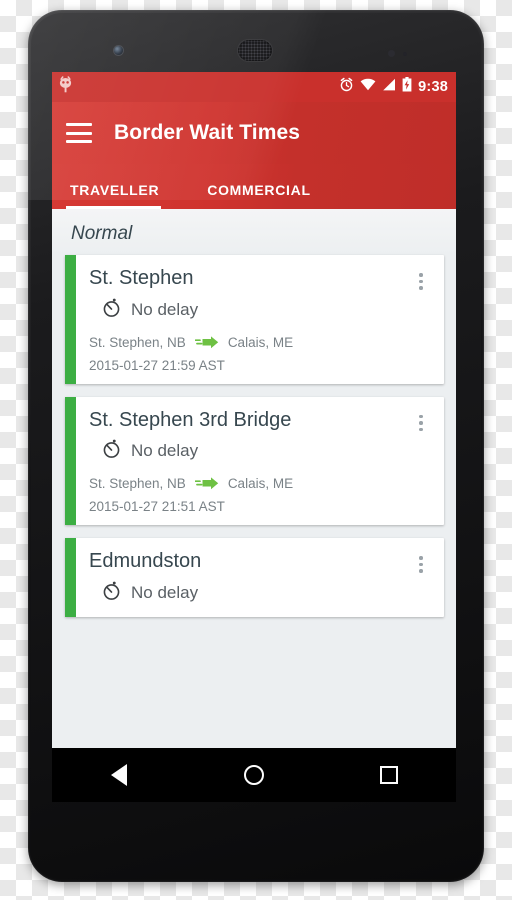 Image resolution: width=512 pixels, height=900 pixels. What do you see at coordinates (254, 87) in the screenshot?
I see `status-bar: 9:38` at bounding box center [254, 87].